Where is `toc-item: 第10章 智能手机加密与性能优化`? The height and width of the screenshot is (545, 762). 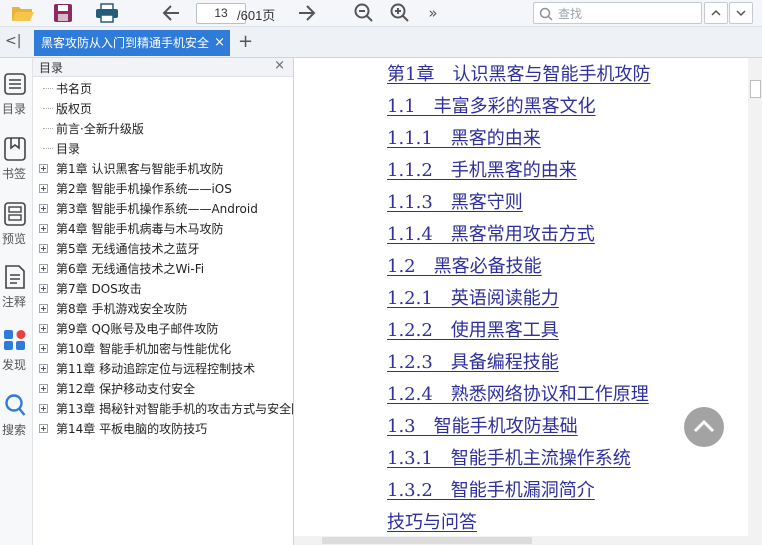
toc-item: 第10章 智能手机加密与性能优化 is located at coordinates (163, 348).